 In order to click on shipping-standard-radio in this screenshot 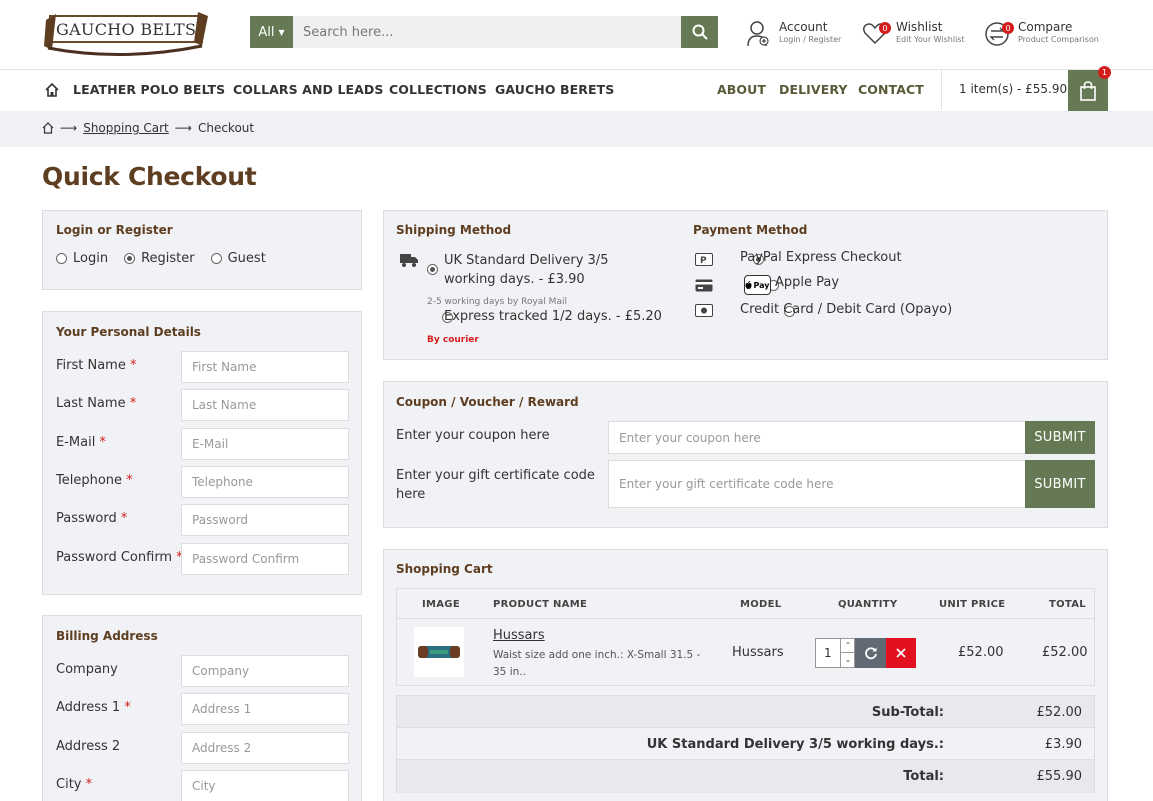, I will do `click(432, 269)`.